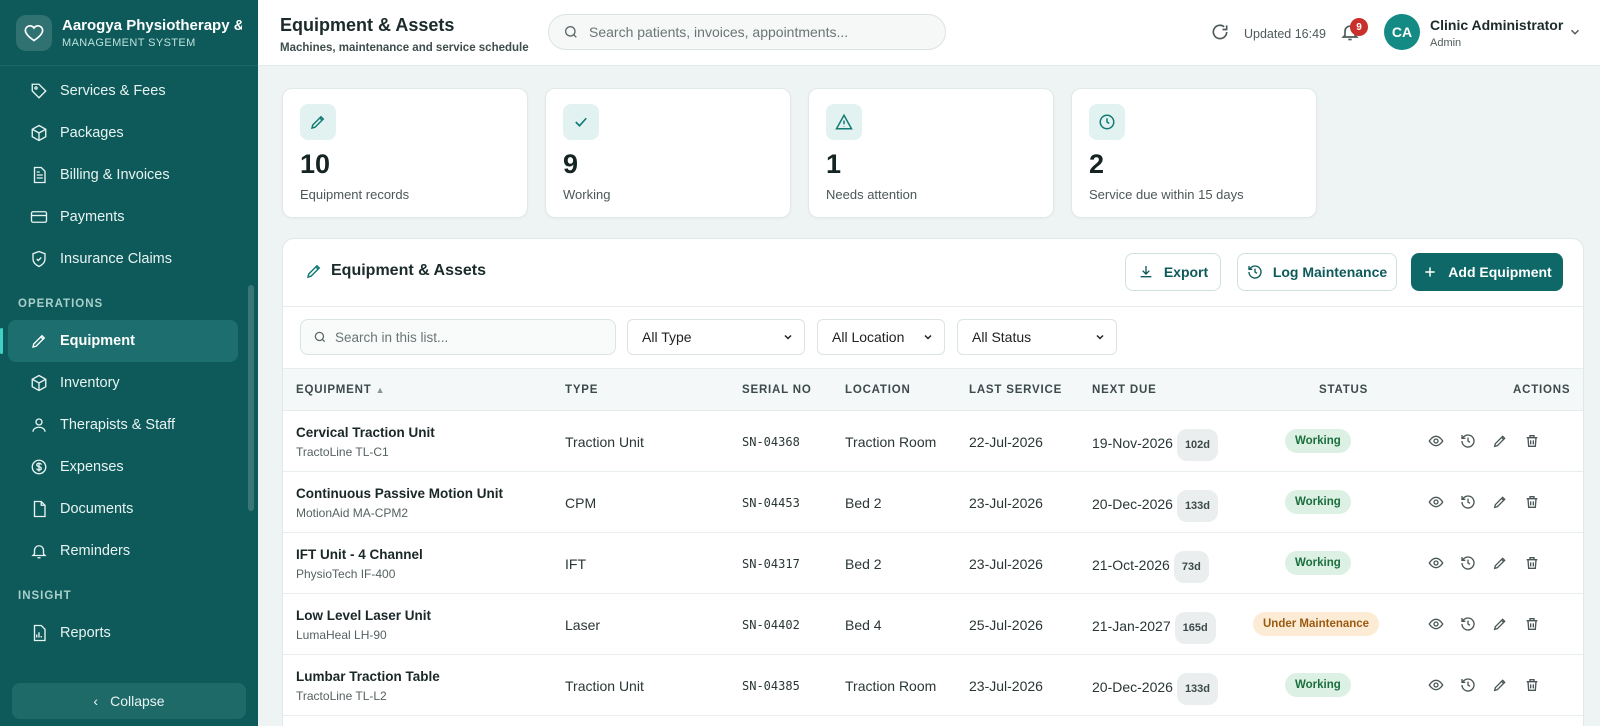 The height and width of the screenshot is (726, 1600). What do you see at coordinates (129, 217) in the screenshot?
I see `sidebar-item-payments: Payments` at bounding box center [129, 217].